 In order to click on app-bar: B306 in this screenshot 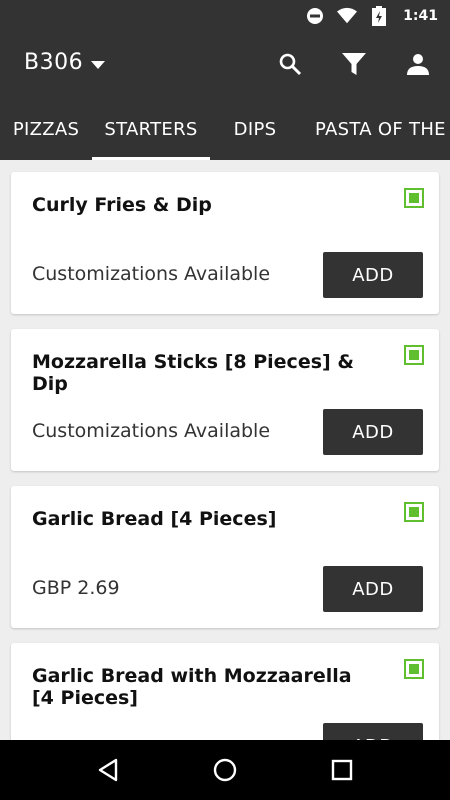, I will do `click(225, 65)`.